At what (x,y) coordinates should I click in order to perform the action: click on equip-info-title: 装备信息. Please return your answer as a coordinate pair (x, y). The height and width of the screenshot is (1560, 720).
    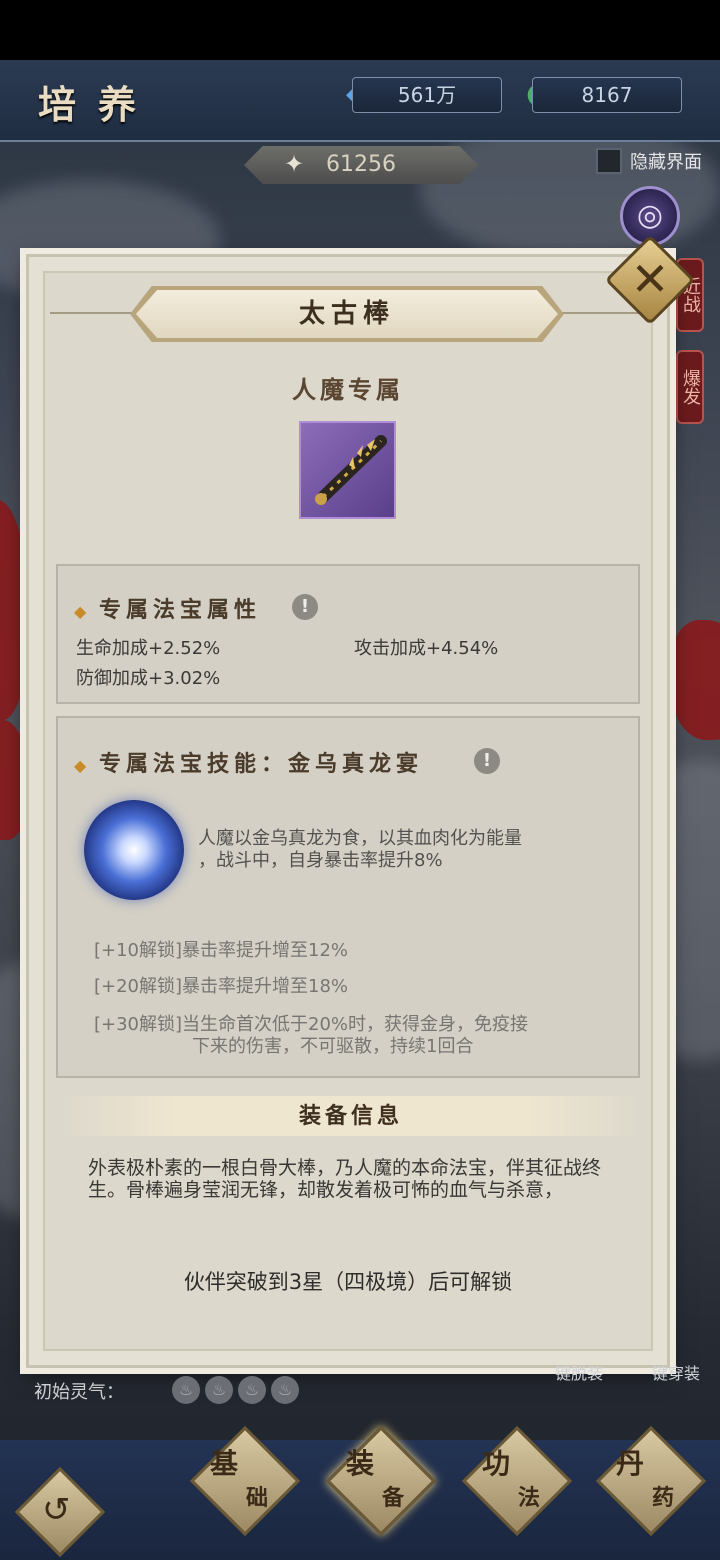
    Looking at the image, I should click on (350, 1116).